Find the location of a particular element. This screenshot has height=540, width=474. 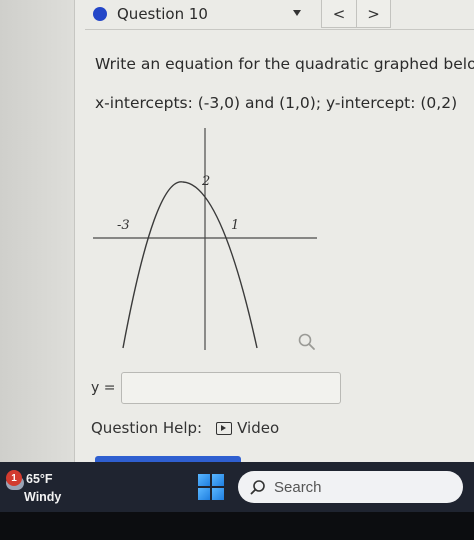

question-status-dot is located at coordinates (100, 14).